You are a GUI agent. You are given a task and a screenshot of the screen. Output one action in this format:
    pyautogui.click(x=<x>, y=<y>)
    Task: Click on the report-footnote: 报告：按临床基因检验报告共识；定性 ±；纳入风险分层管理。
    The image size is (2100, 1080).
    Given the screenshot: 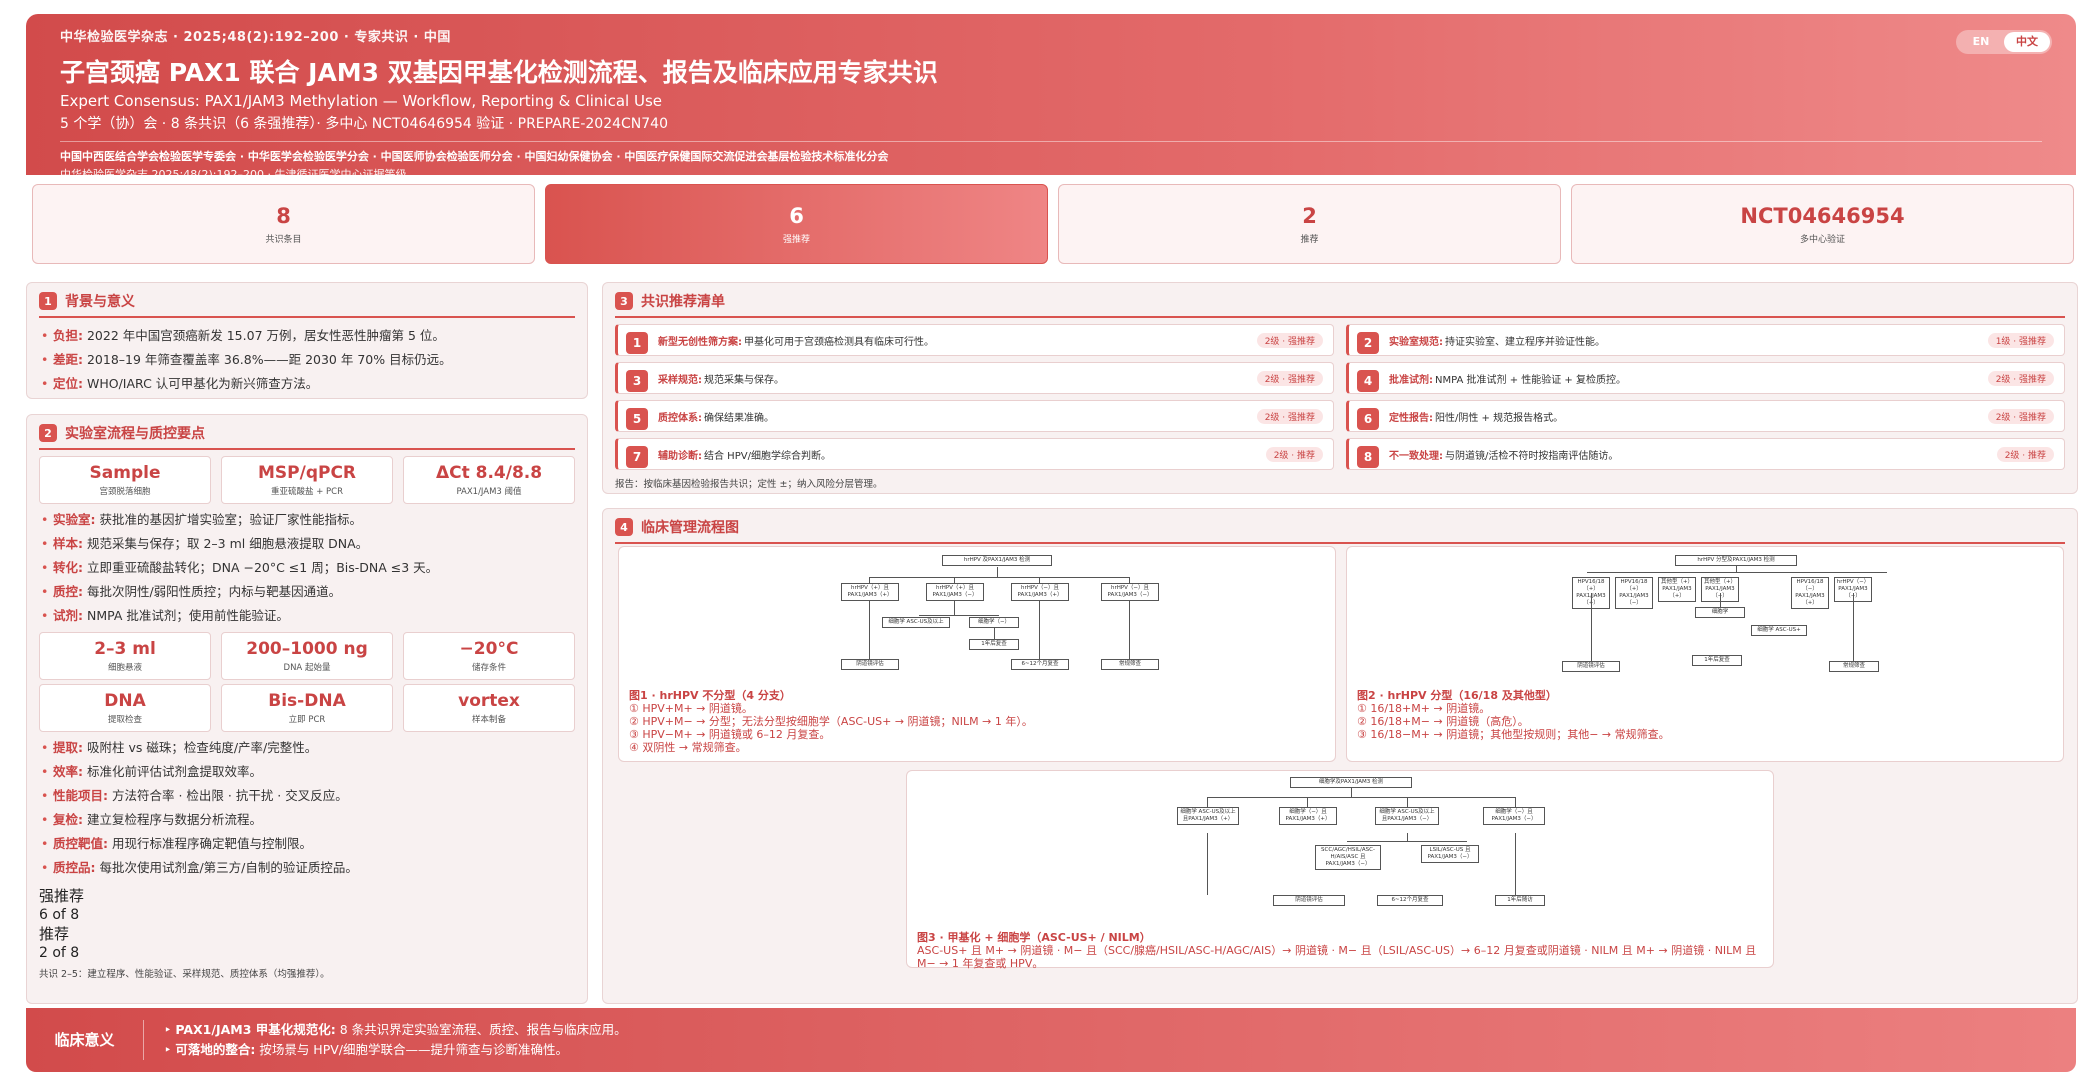 What is the action you would take?
    pyautogui.click(x=749, y=484)
    